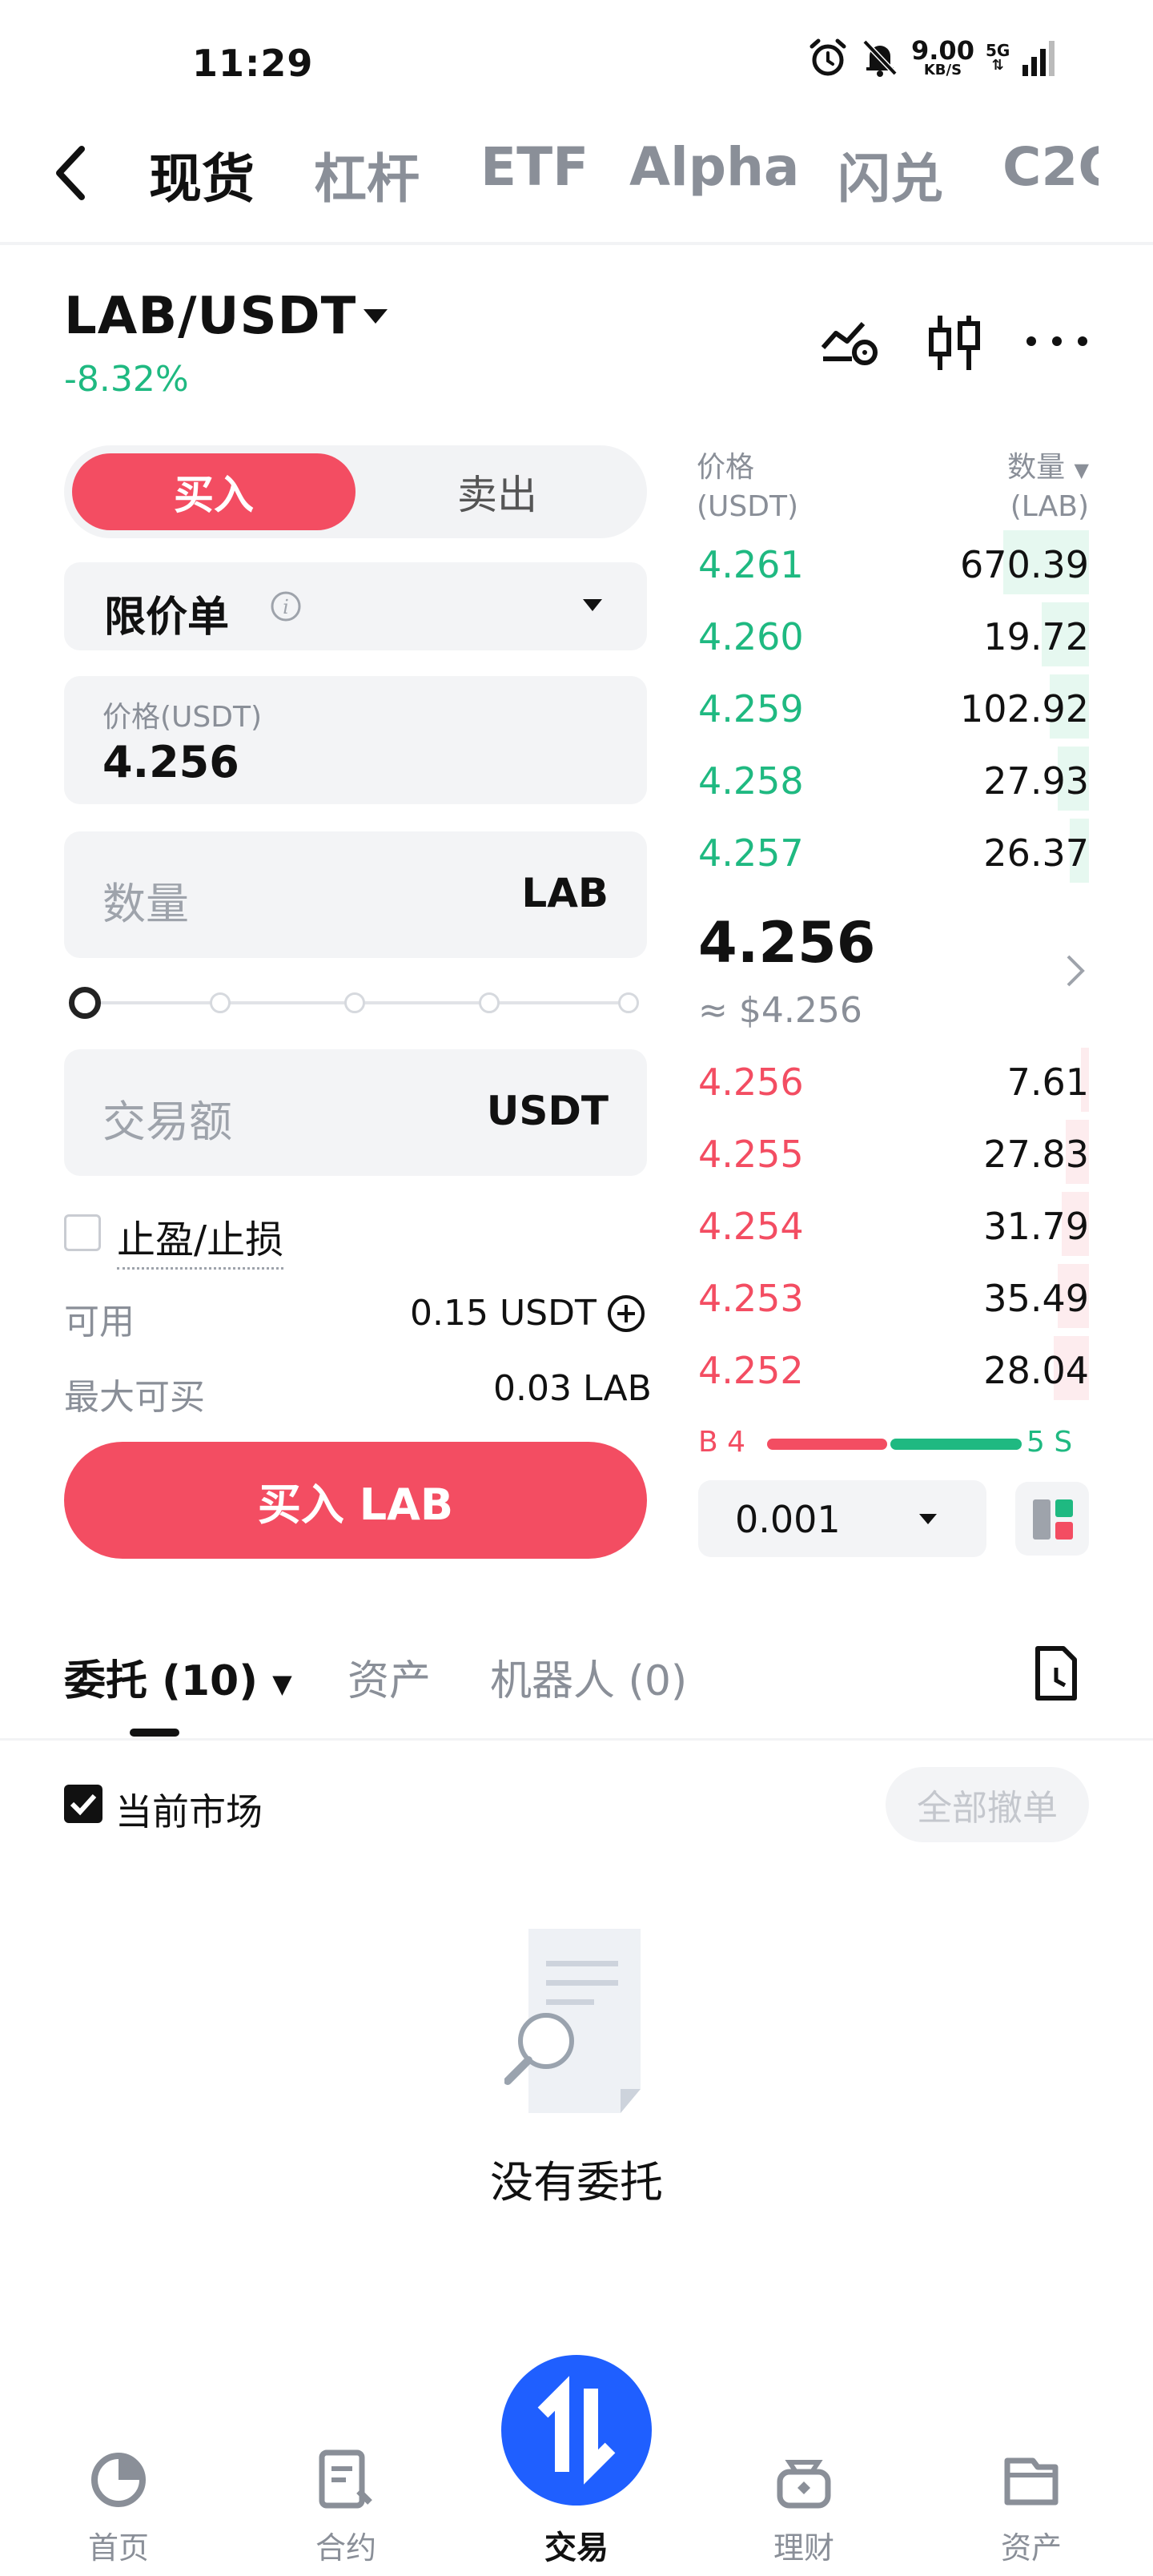 The image size is (1153, 2576). Describe the element at coordinates (842, 1518) in the screenshot. I see `precision-select: 0.001` at that location.